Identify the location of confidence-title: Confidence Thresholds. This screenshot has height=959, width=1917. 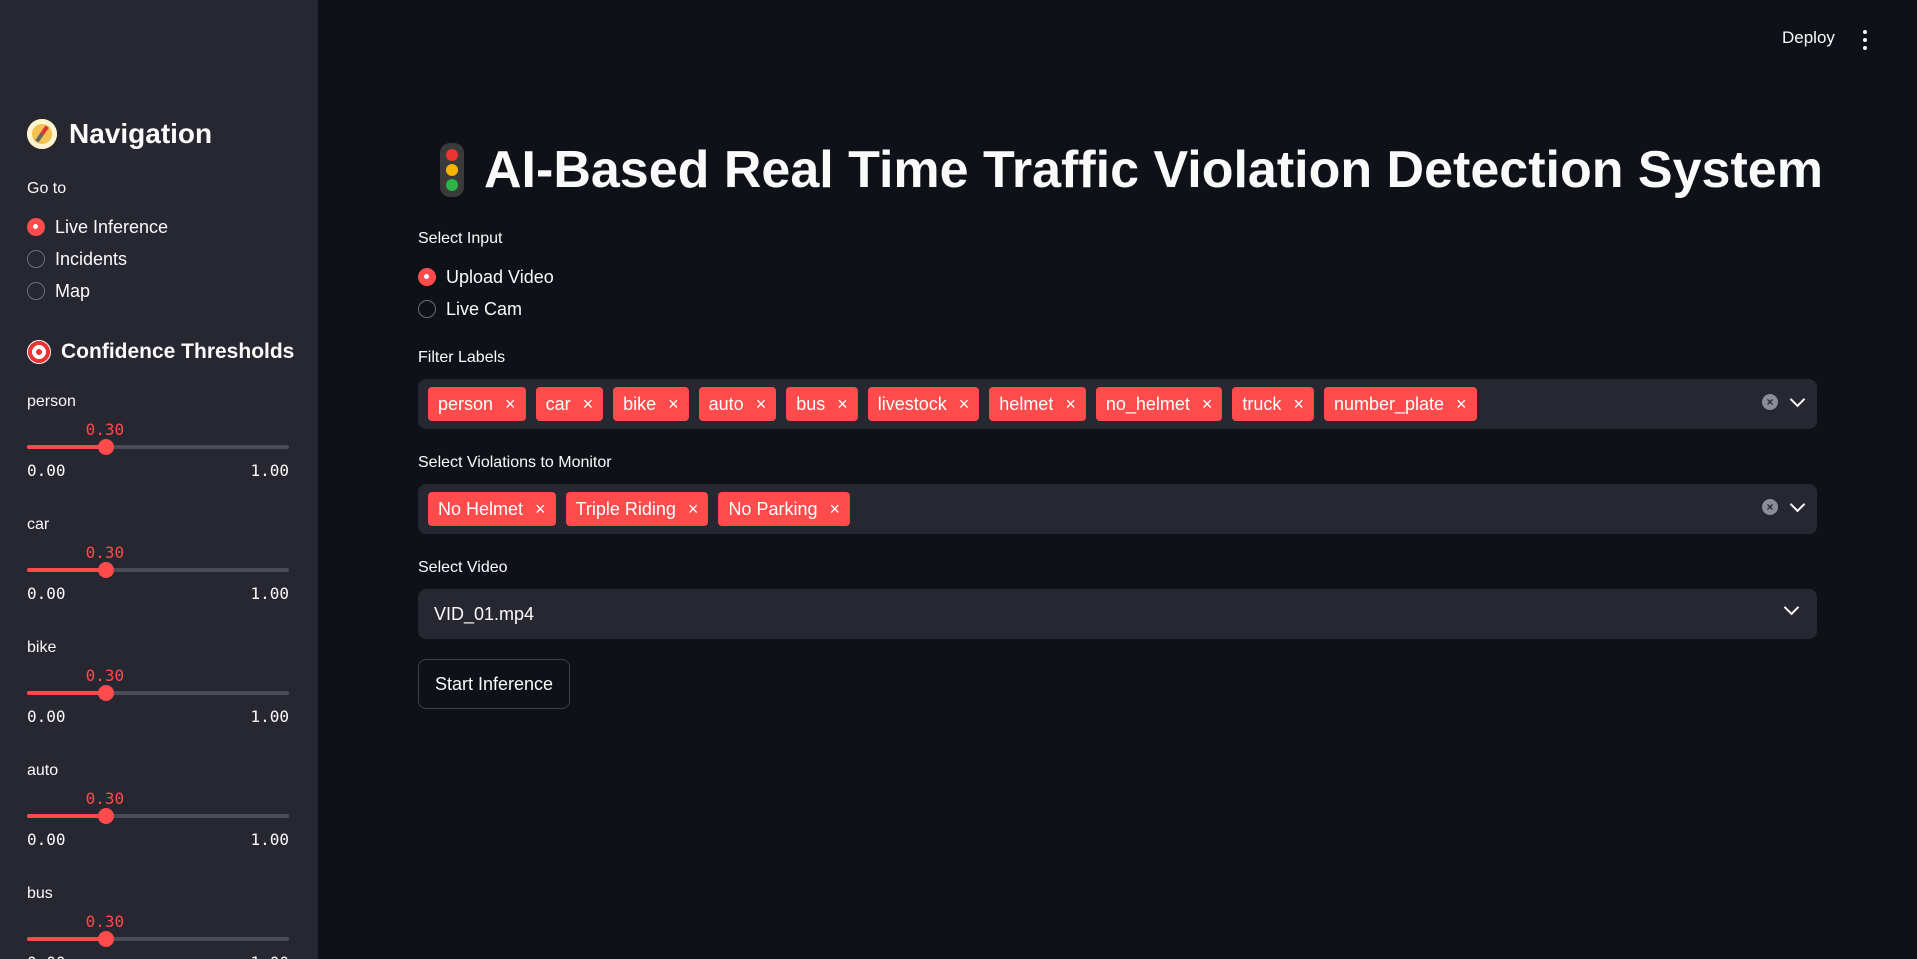
(178, 351).